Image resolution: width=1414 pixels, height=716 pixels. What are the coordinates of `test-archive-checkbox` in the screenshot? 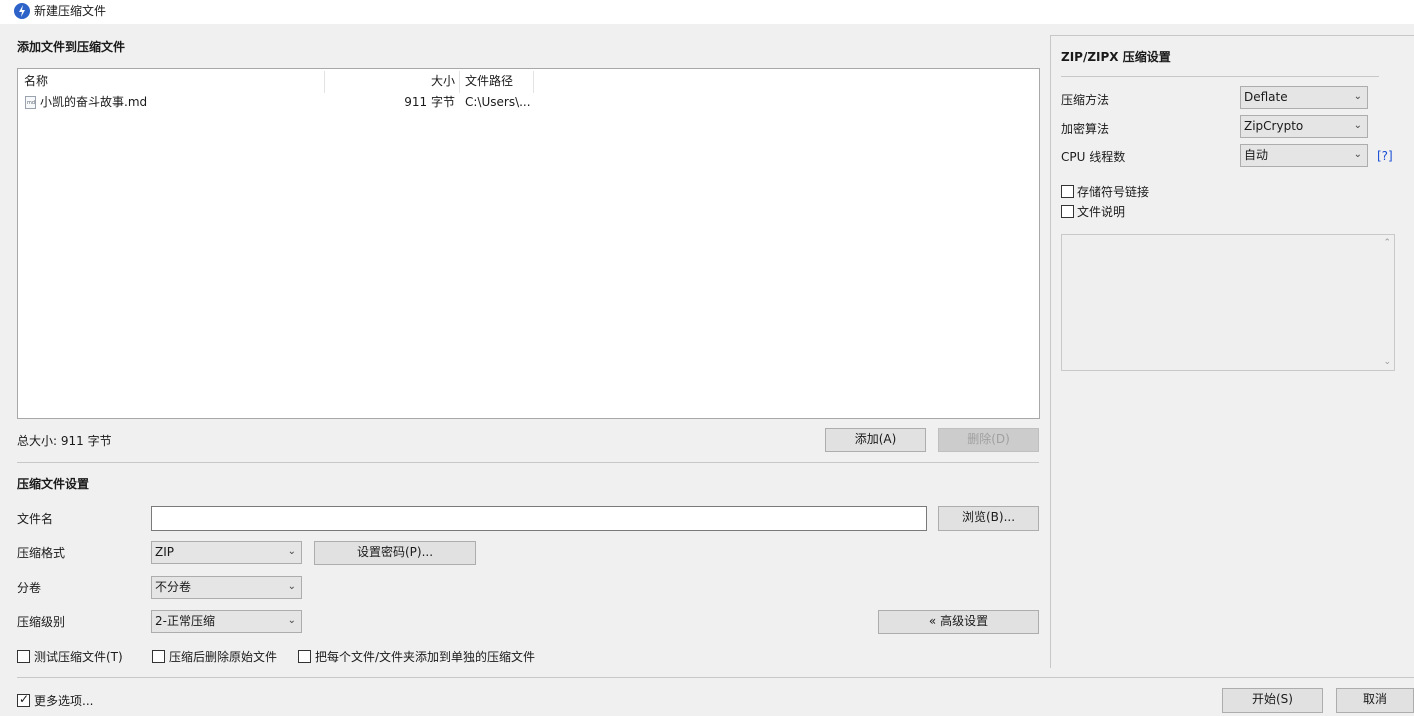 It's located at (23, 656).